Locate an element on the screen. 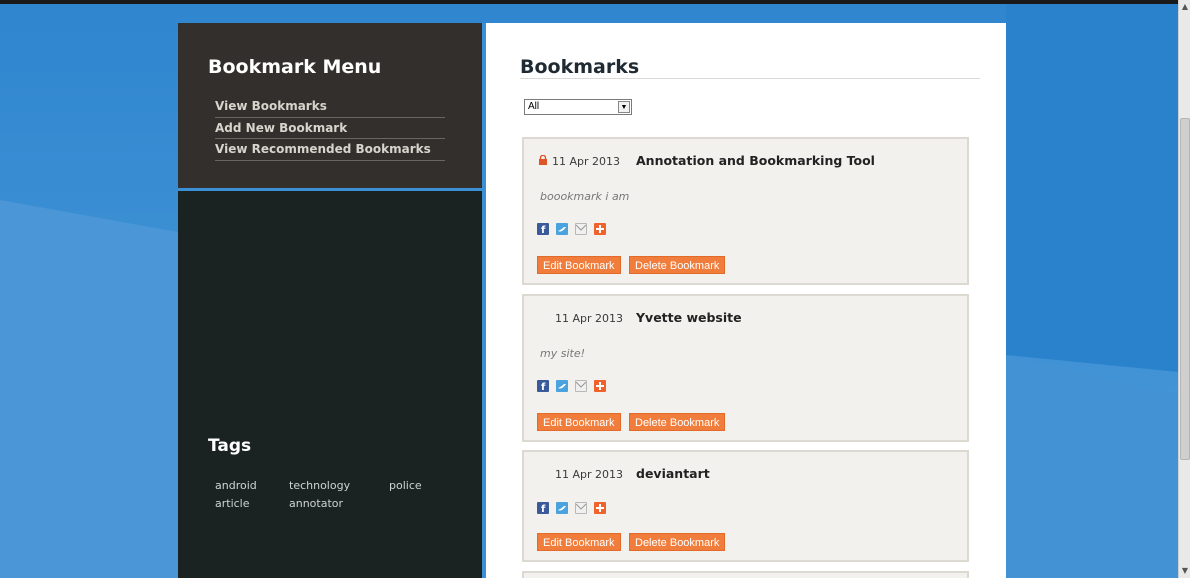 The image size is (1190, 578). filter-selected-value: All is located at coordinates (534, 106).